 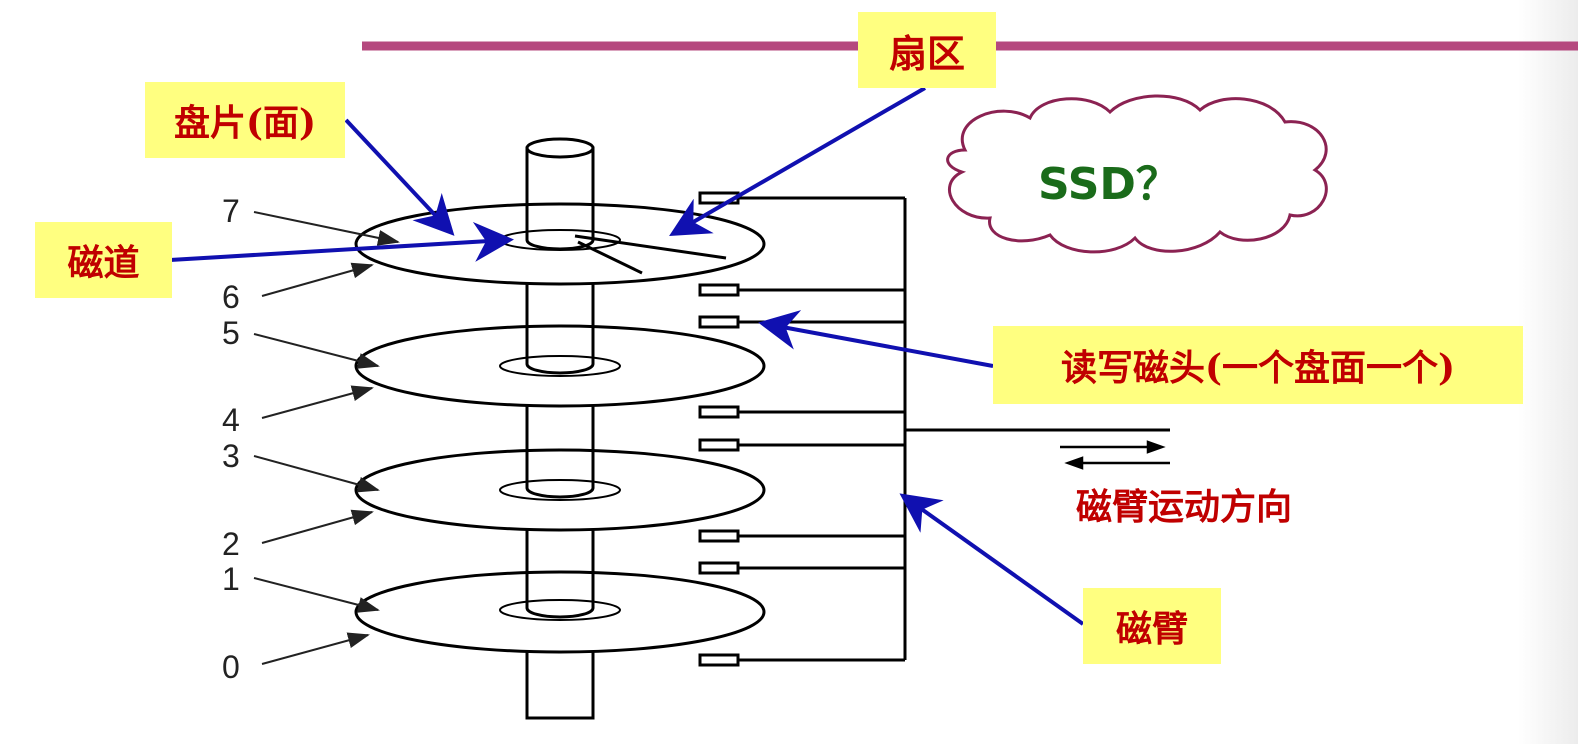 I want to click on sector-label: 扇区, so click(x=927, y=50).